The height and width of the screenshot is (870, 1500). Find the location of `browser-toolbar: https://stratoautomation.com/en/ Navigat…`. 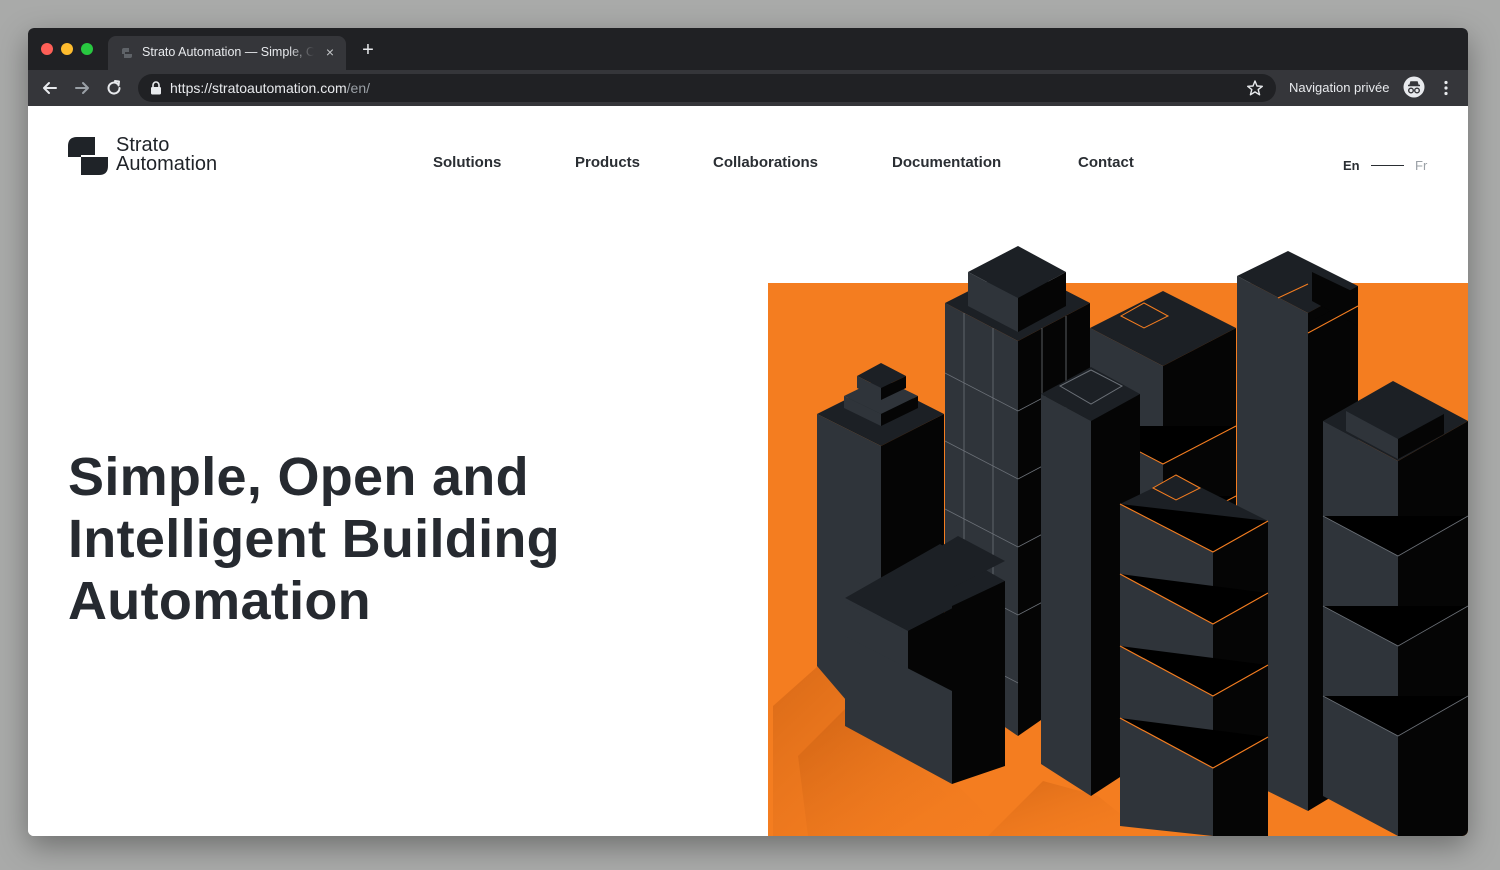

browser-toolbar: https://stratoautomation.com/en/ Navigat… is located at coordinates (748, 88).